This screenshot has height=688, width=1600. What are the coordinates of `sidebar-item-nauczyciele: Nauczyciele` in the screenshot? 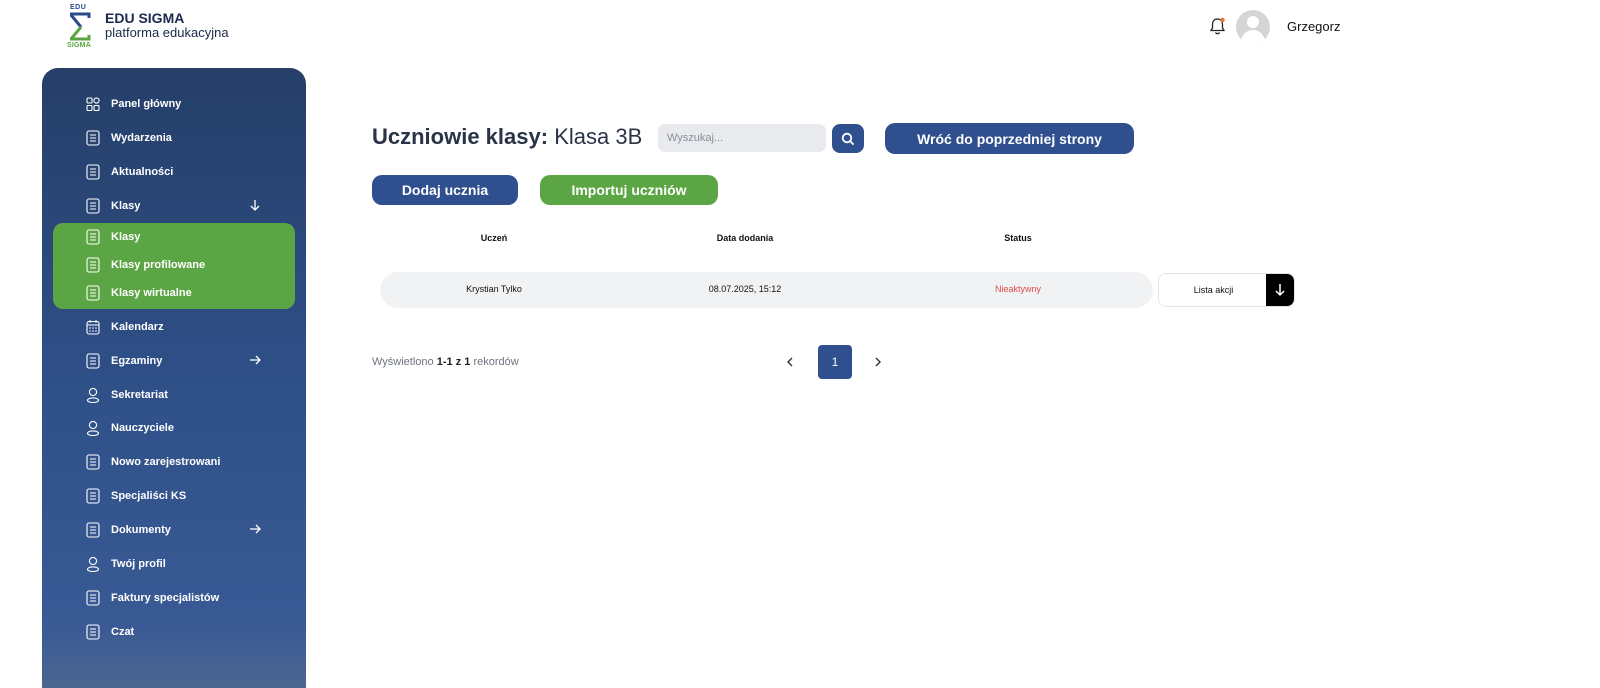 It's located at (176, 428).